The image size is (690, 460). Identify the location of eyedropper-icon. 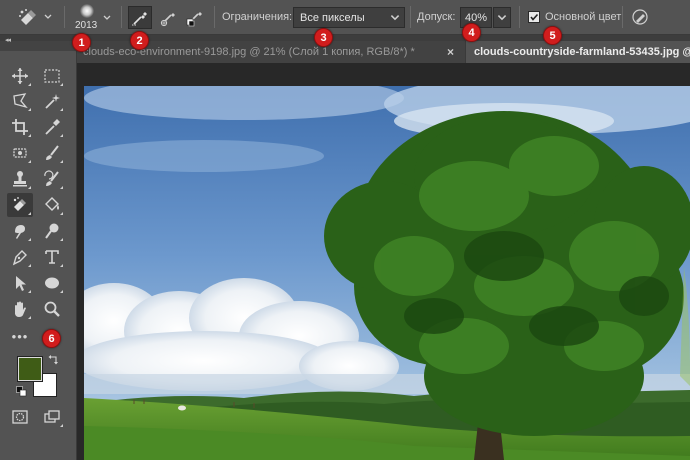
(52, 127).